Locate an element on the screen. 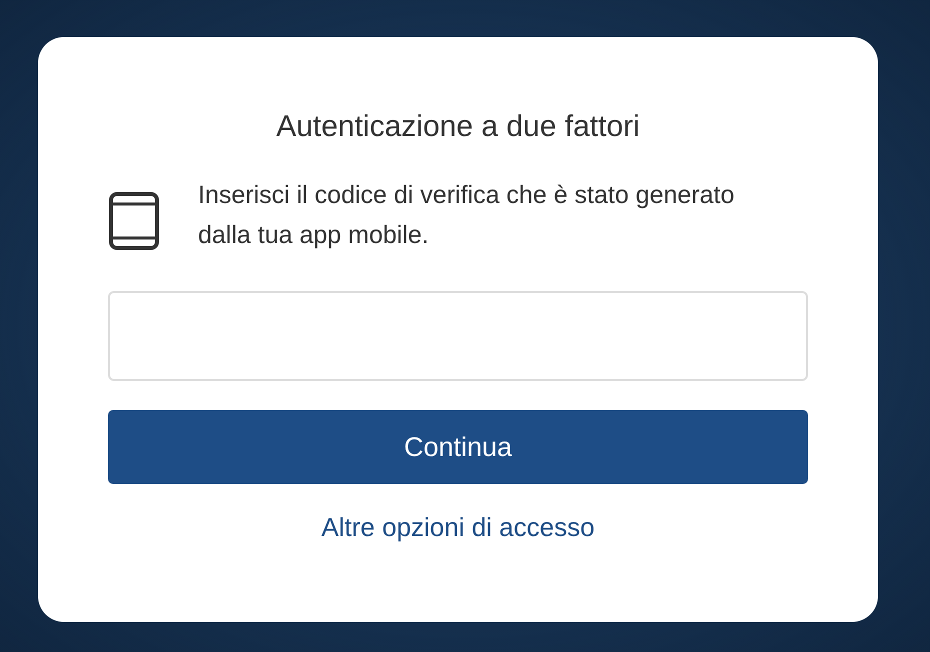 The height and width of the screenshot is (652, 930). other-options-link: Altre opzioni di accesso is located at coordinates (458, 527).